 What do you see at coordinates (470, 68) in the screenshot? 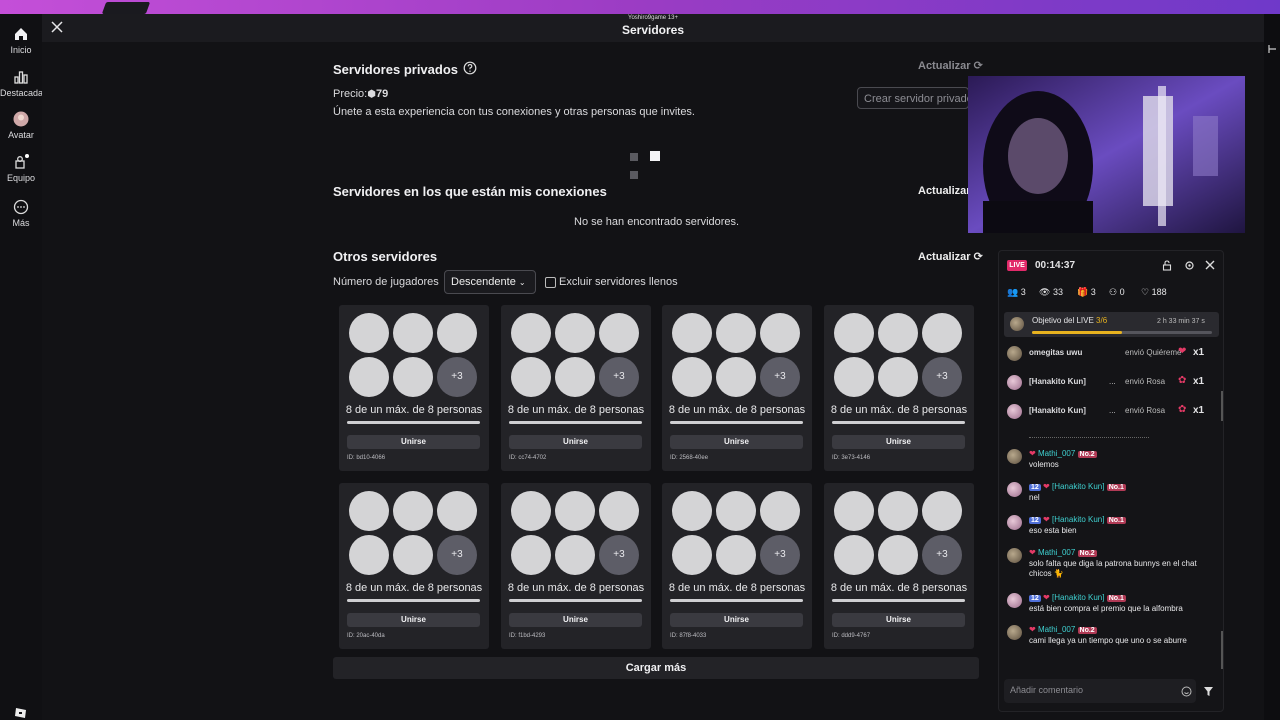
I see `help-icon` at bounding box center [470, 68].